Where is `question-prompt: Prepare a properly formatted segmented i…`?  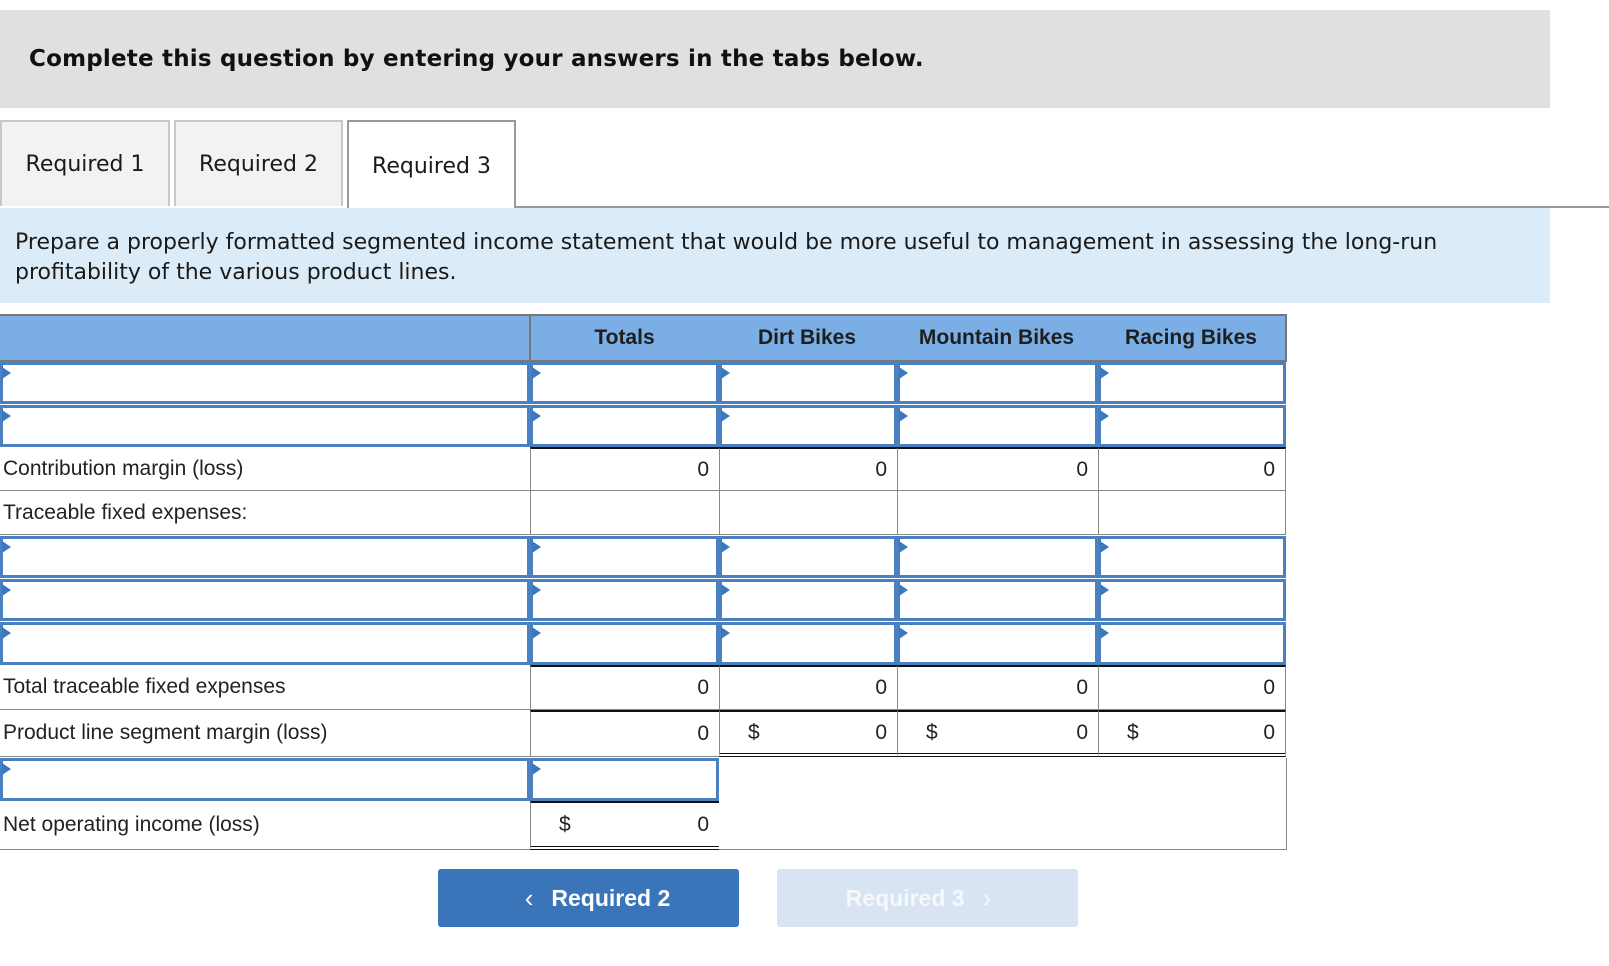 question-prompt: Prepare a properly formatted segmented i… is located at coordinates (775, 255).